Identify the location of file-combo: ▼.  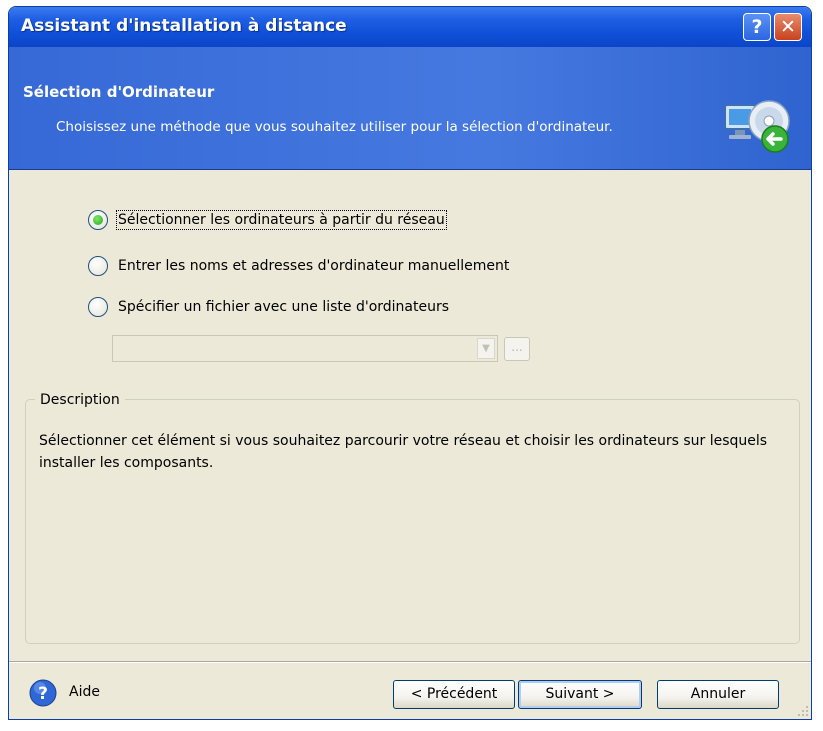
(305, 348).